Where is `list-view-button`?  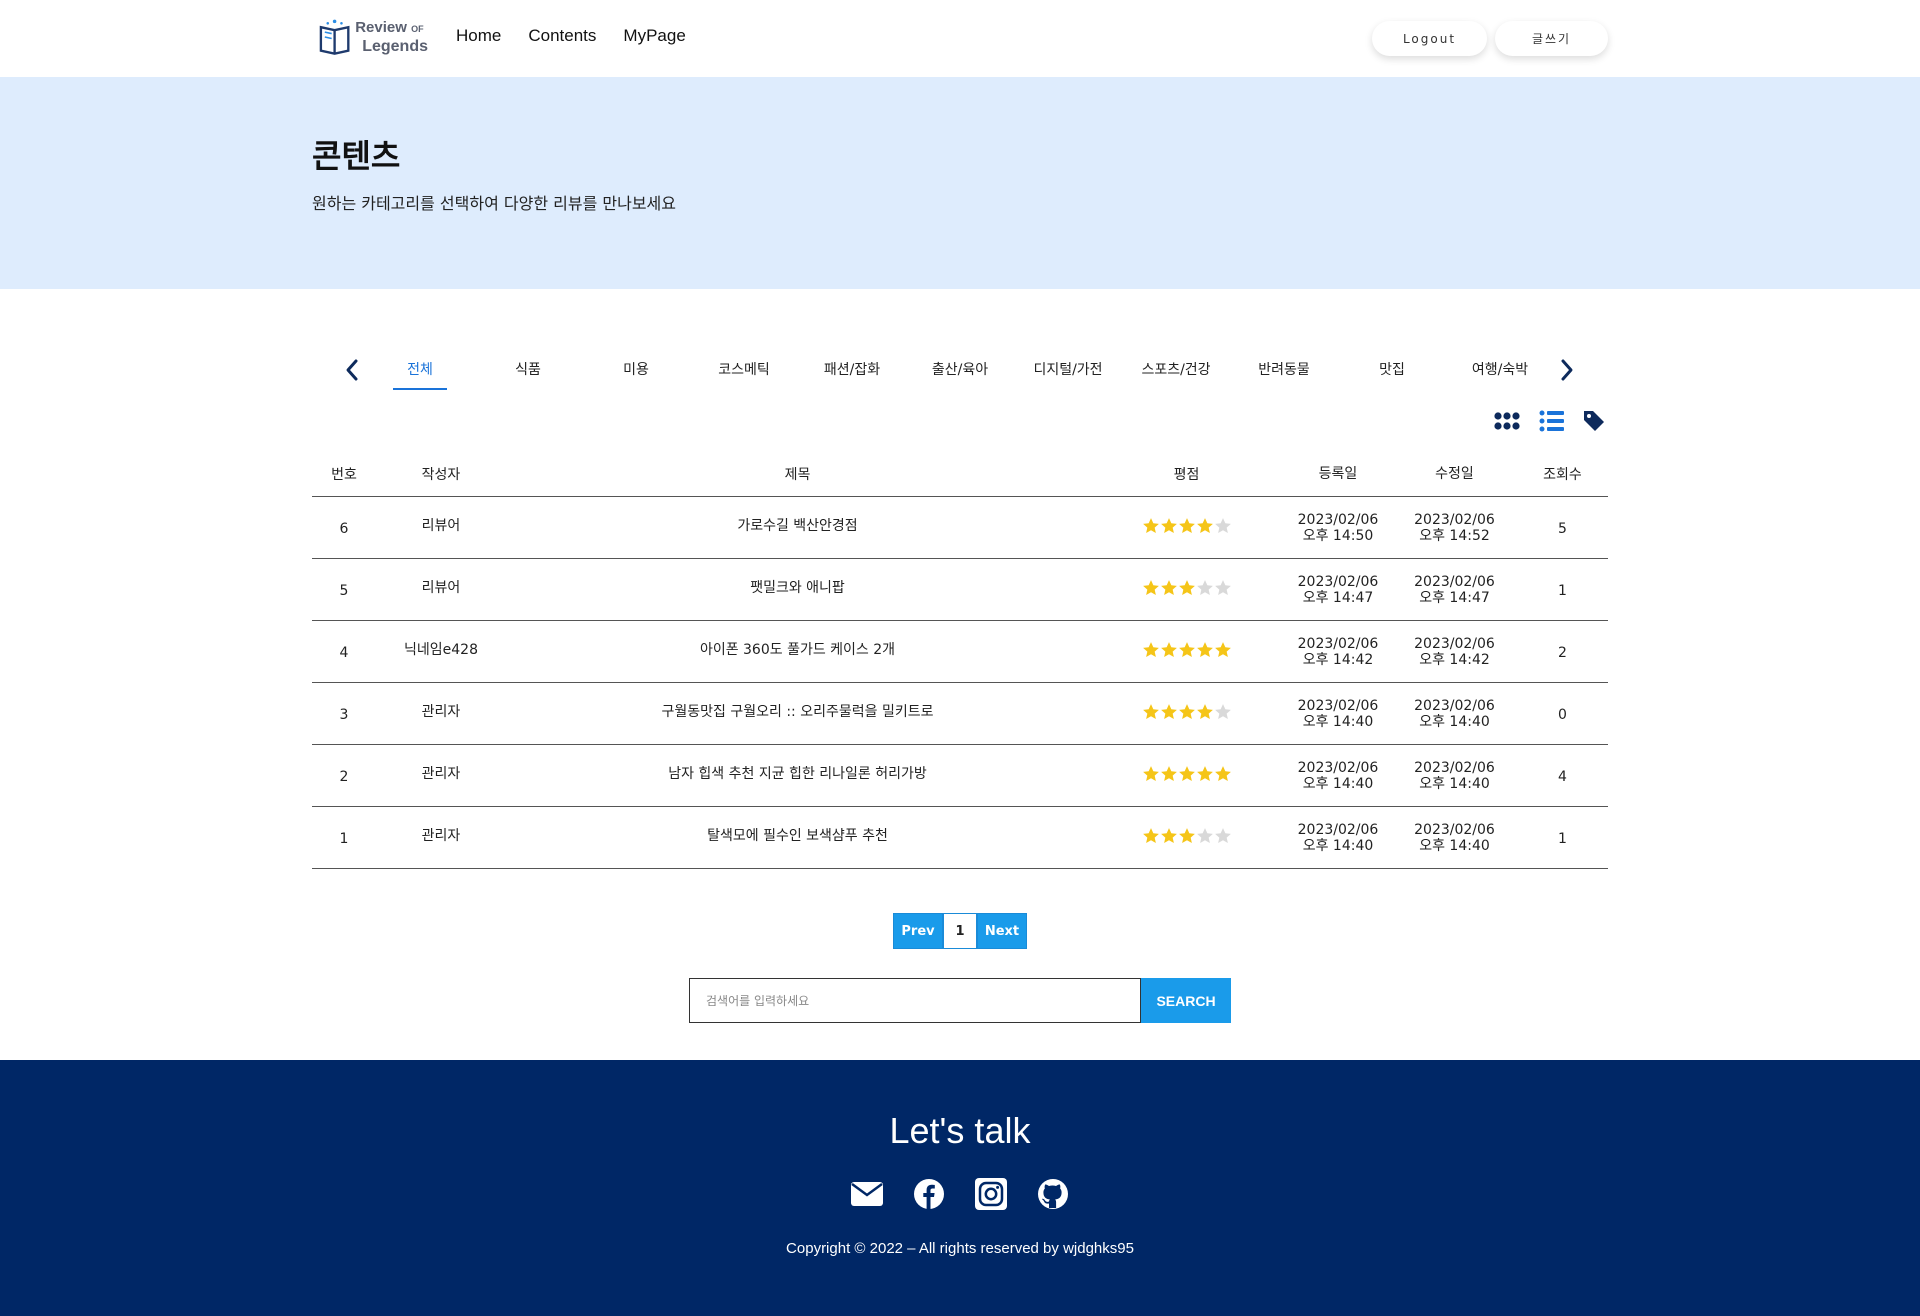 list-view-button is located at coordinates (1552, 421).